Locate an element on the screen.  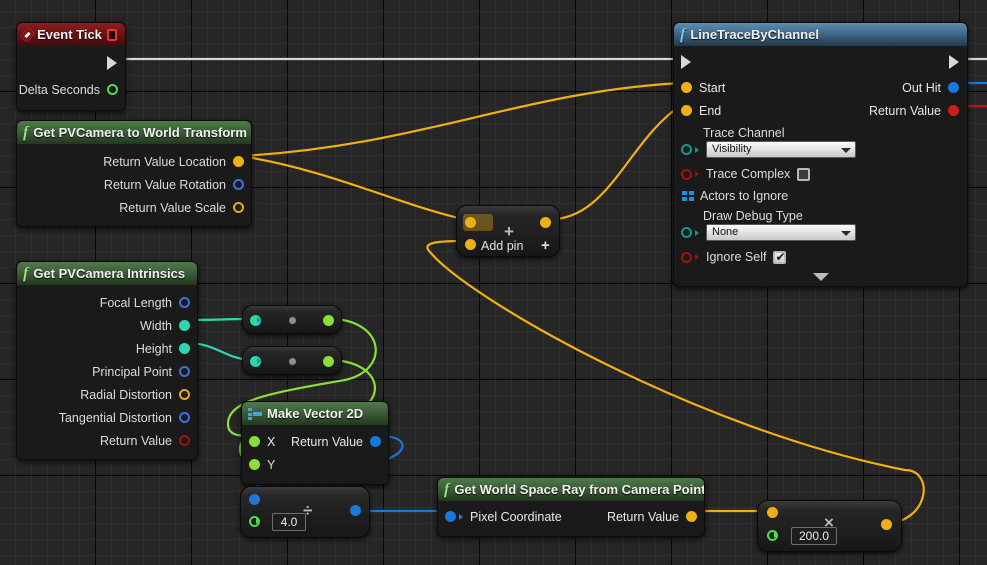
checkbox-ignore-self is located at coordinates (780, 257).